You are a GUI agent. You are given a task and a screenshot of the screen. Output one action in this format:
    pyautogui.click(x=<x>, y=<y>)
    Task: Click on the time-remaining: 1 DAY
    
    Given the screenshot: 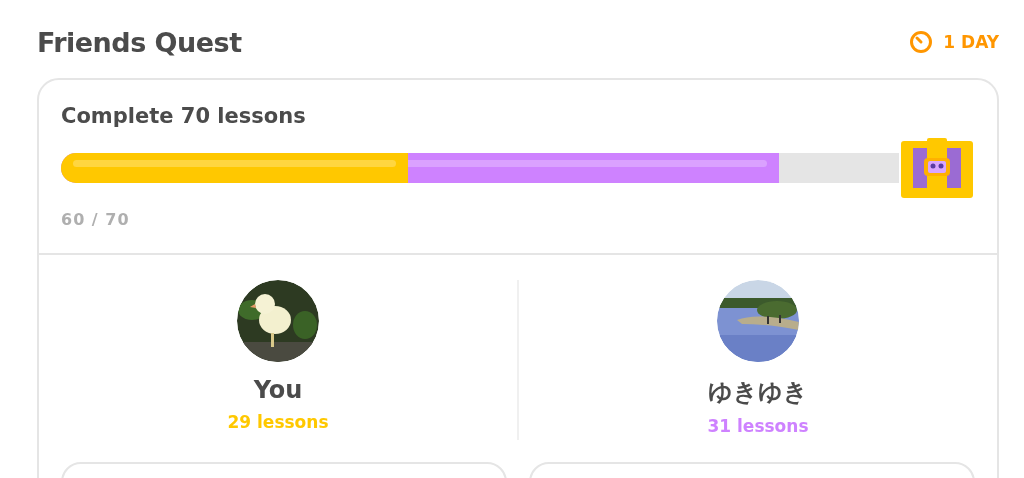 What is the action you would take?
    pyautogui.click(x=971, y=42)
    